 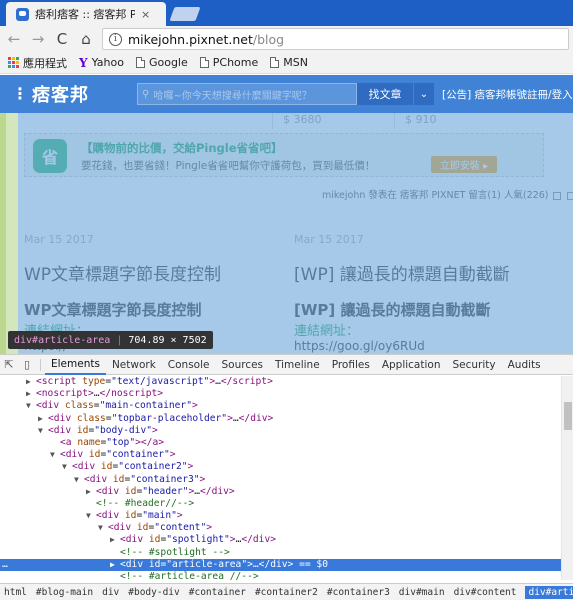 I want to click on tab-title: 痞利痞客 :: 痞客邦 PIXNET, so click(x=85, y=14).